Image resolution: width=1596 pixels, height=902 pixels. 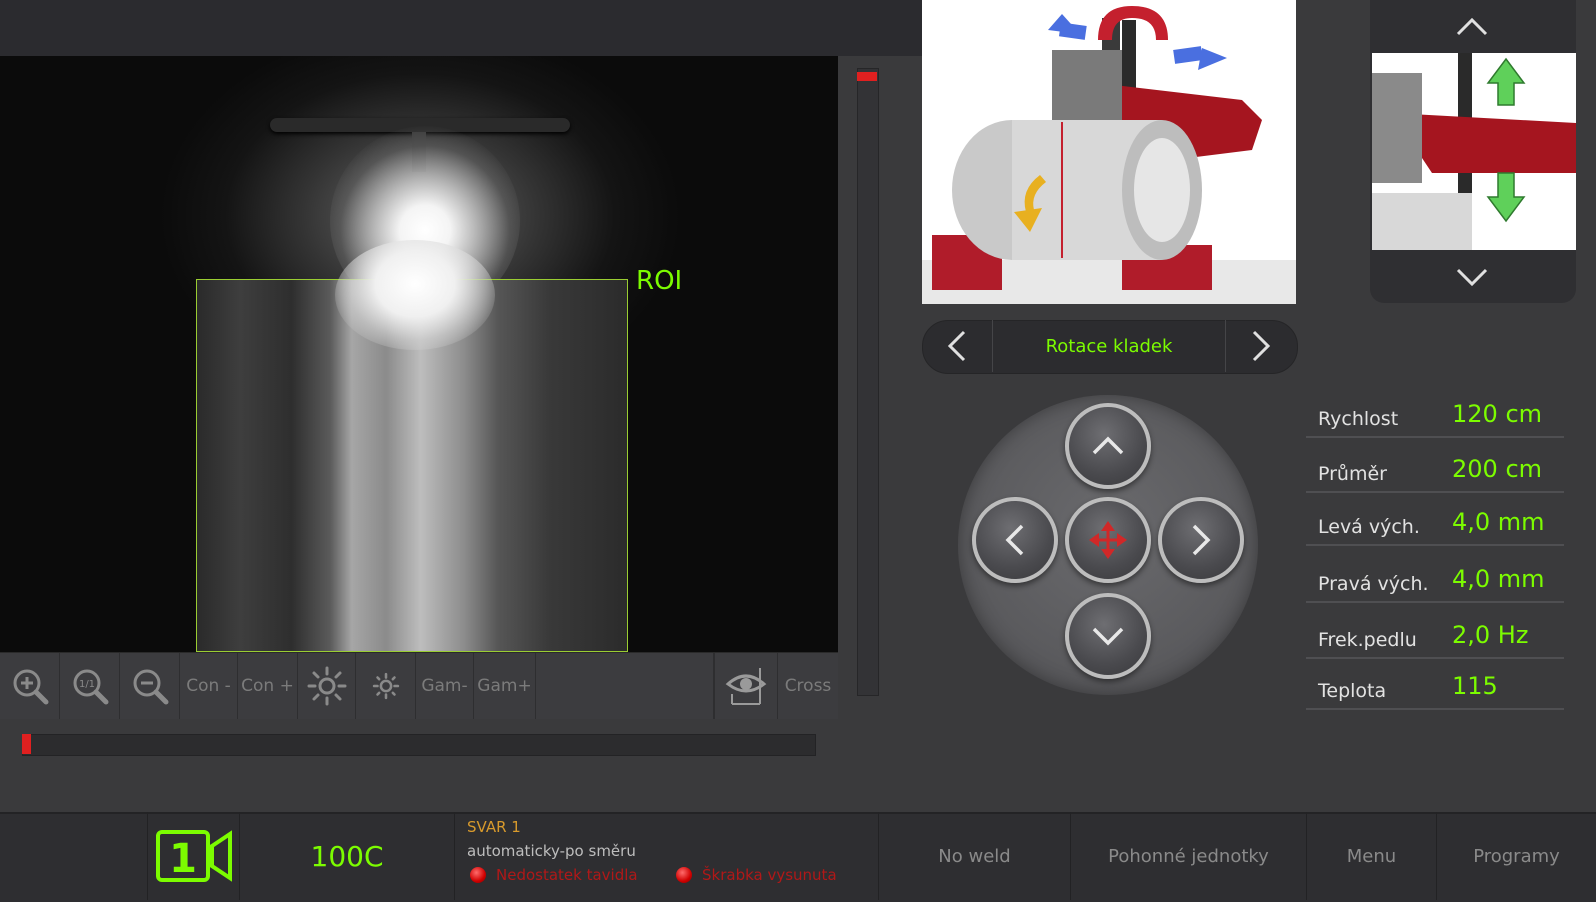 I want to click on top-bar, so click(x=461, y=28).